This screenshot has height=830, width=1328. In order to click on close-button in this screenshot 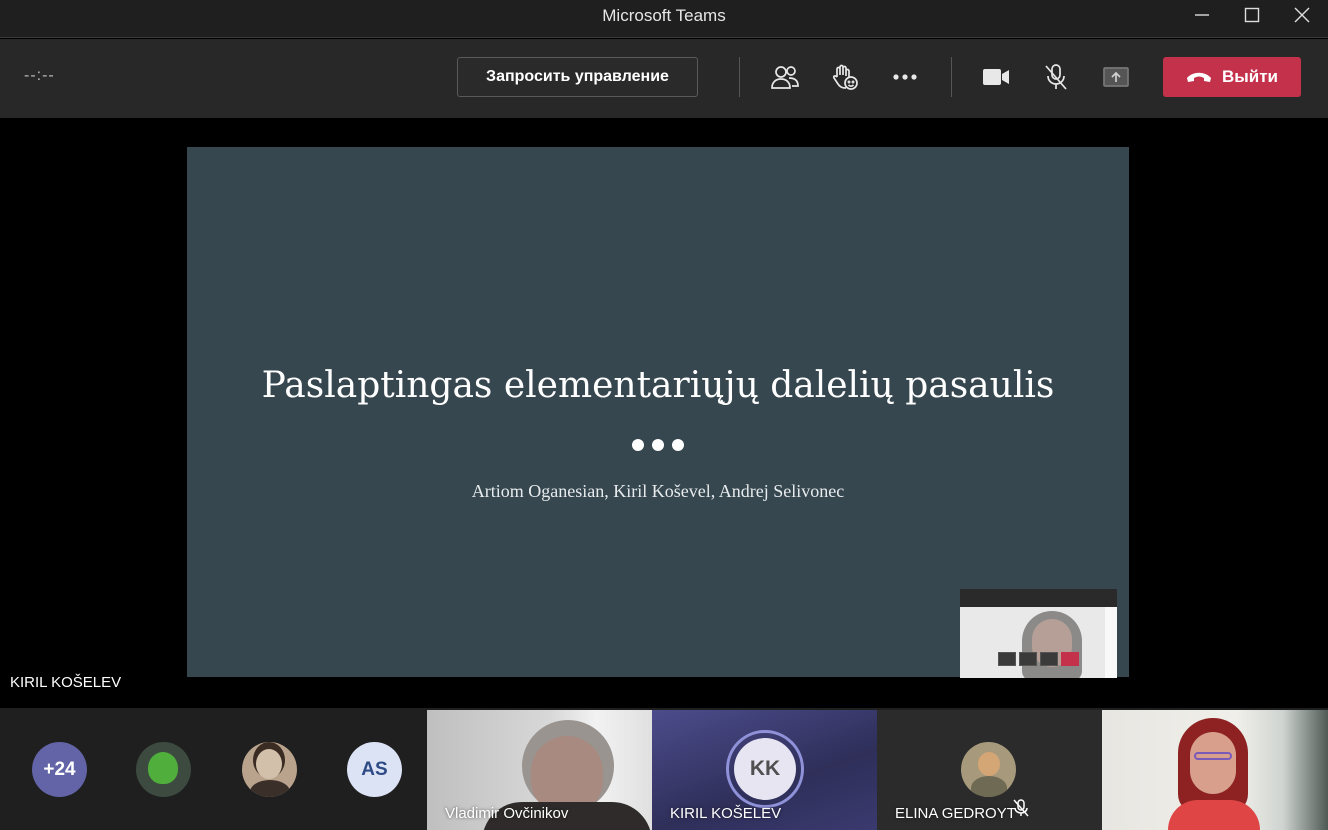, I will do `click(1302, 15)`.